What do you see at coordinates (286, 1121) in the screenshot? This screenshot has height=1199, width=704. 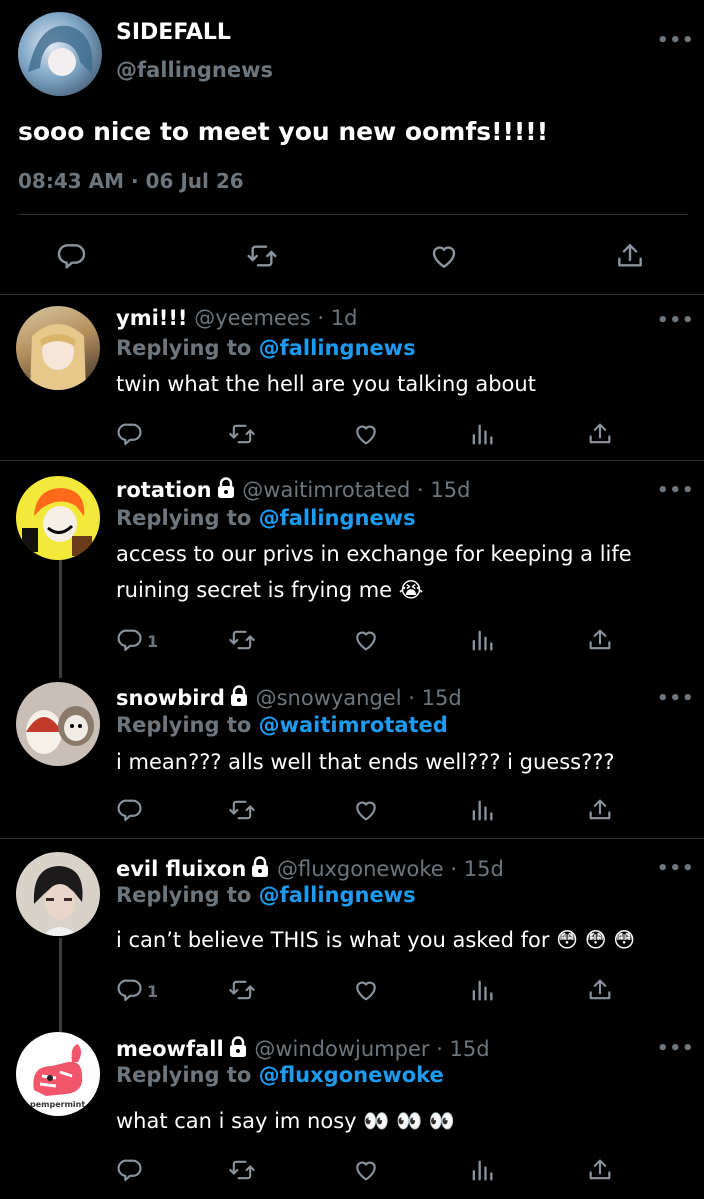 I see `reply-text: what can i say im nosy 👀 👀 👀` at bounding box center [286, 1121].